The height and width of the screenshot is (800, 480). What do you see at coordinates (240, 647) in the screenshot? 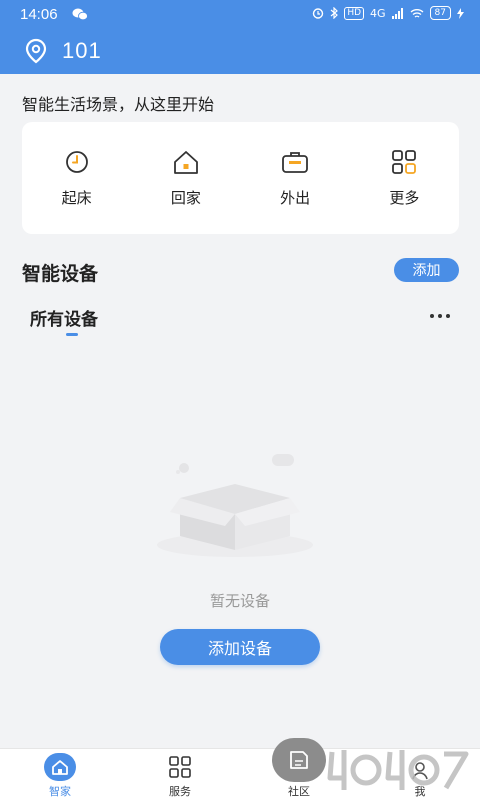
I see `add-device-button: 添加设备` at bounding box center [240, 647].